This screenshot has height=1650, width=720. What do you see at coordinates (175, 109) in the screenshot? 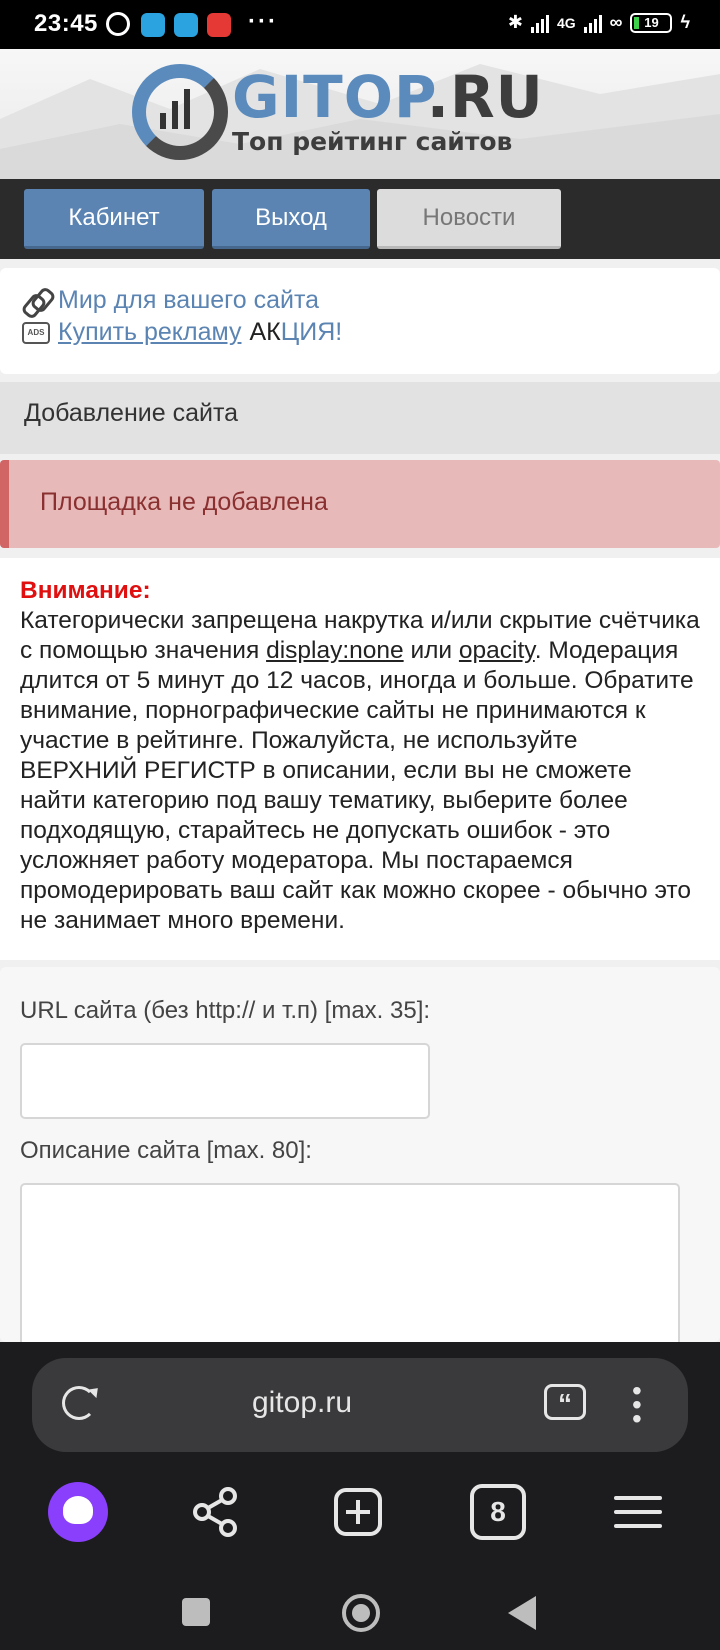
I see `logo-bars-icon` at bounding box center [175, 109].